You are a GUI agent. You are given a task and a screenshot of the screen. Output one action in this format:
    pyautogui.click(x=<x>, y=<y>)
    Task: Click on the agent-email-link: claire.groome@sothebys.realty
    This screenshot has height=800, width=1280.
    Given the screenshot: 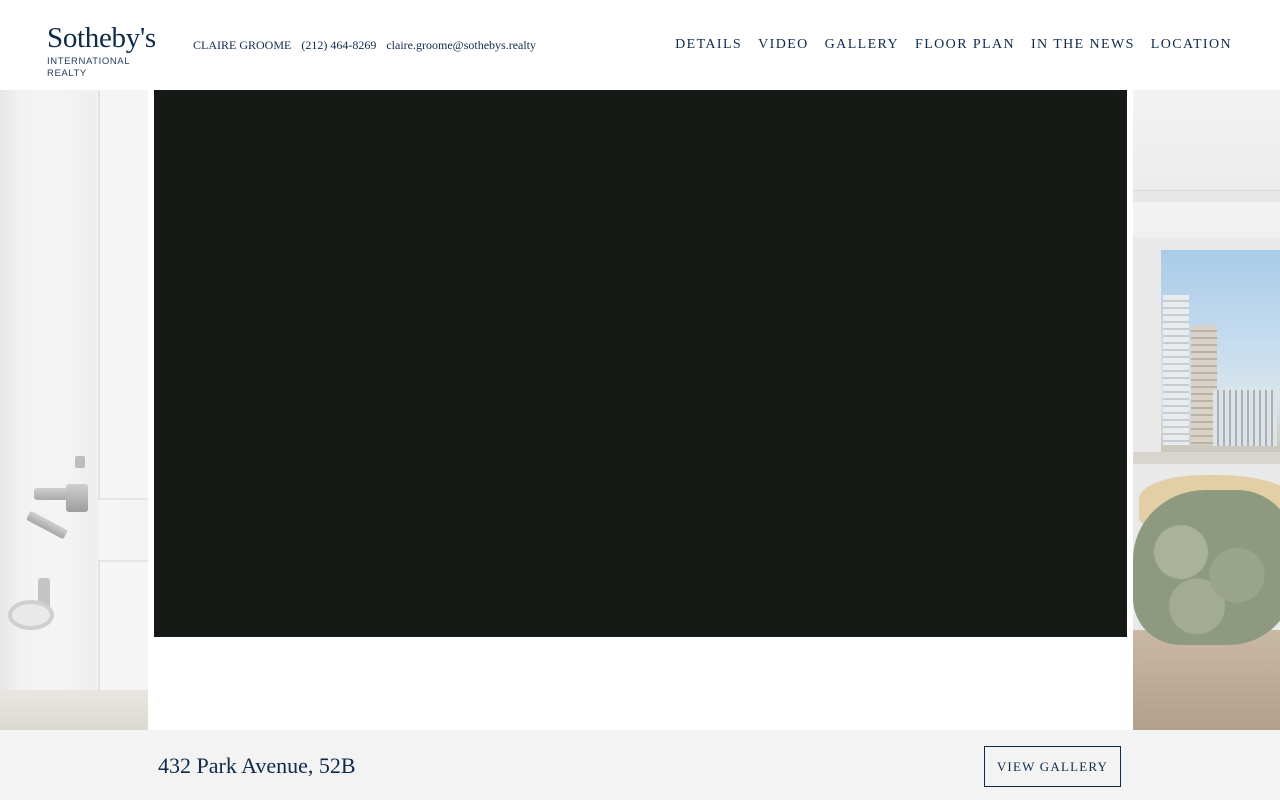 What is the action you would take?
    pyautogui.click(x=461, y=45)
    